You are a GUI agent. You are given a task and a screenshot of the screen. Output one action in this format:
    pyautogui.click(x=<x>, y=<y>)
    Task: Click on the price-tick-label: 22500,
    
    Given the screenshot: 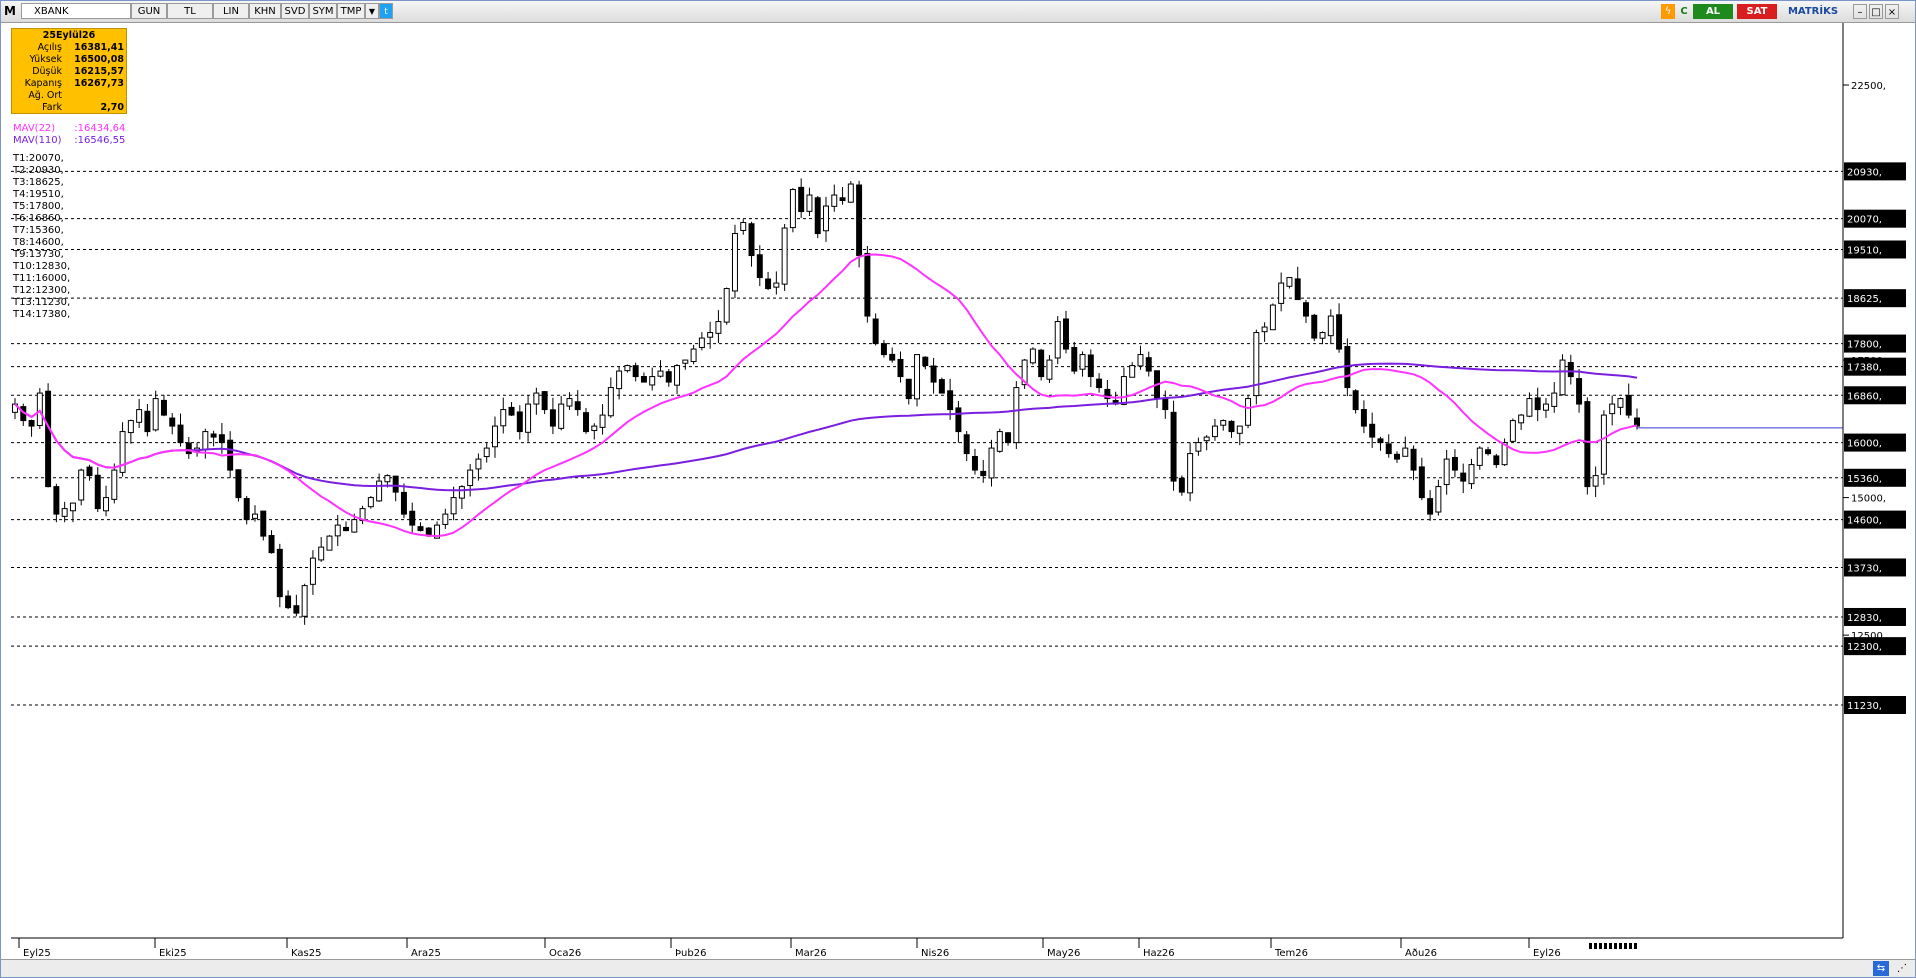 What is the action you would take?
    pyautogui.click(x=1868, y=86)
    